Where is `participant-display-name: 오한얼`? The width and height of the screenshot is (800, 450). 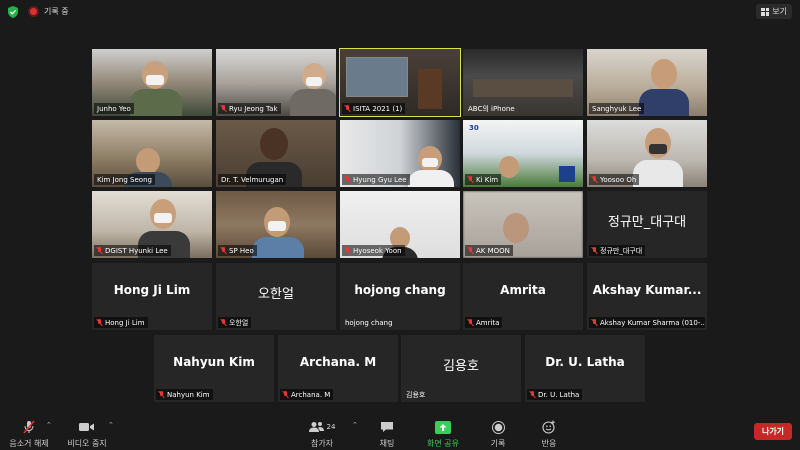 participant-display-name: 오한얼 is located at coordinates (276, 294).